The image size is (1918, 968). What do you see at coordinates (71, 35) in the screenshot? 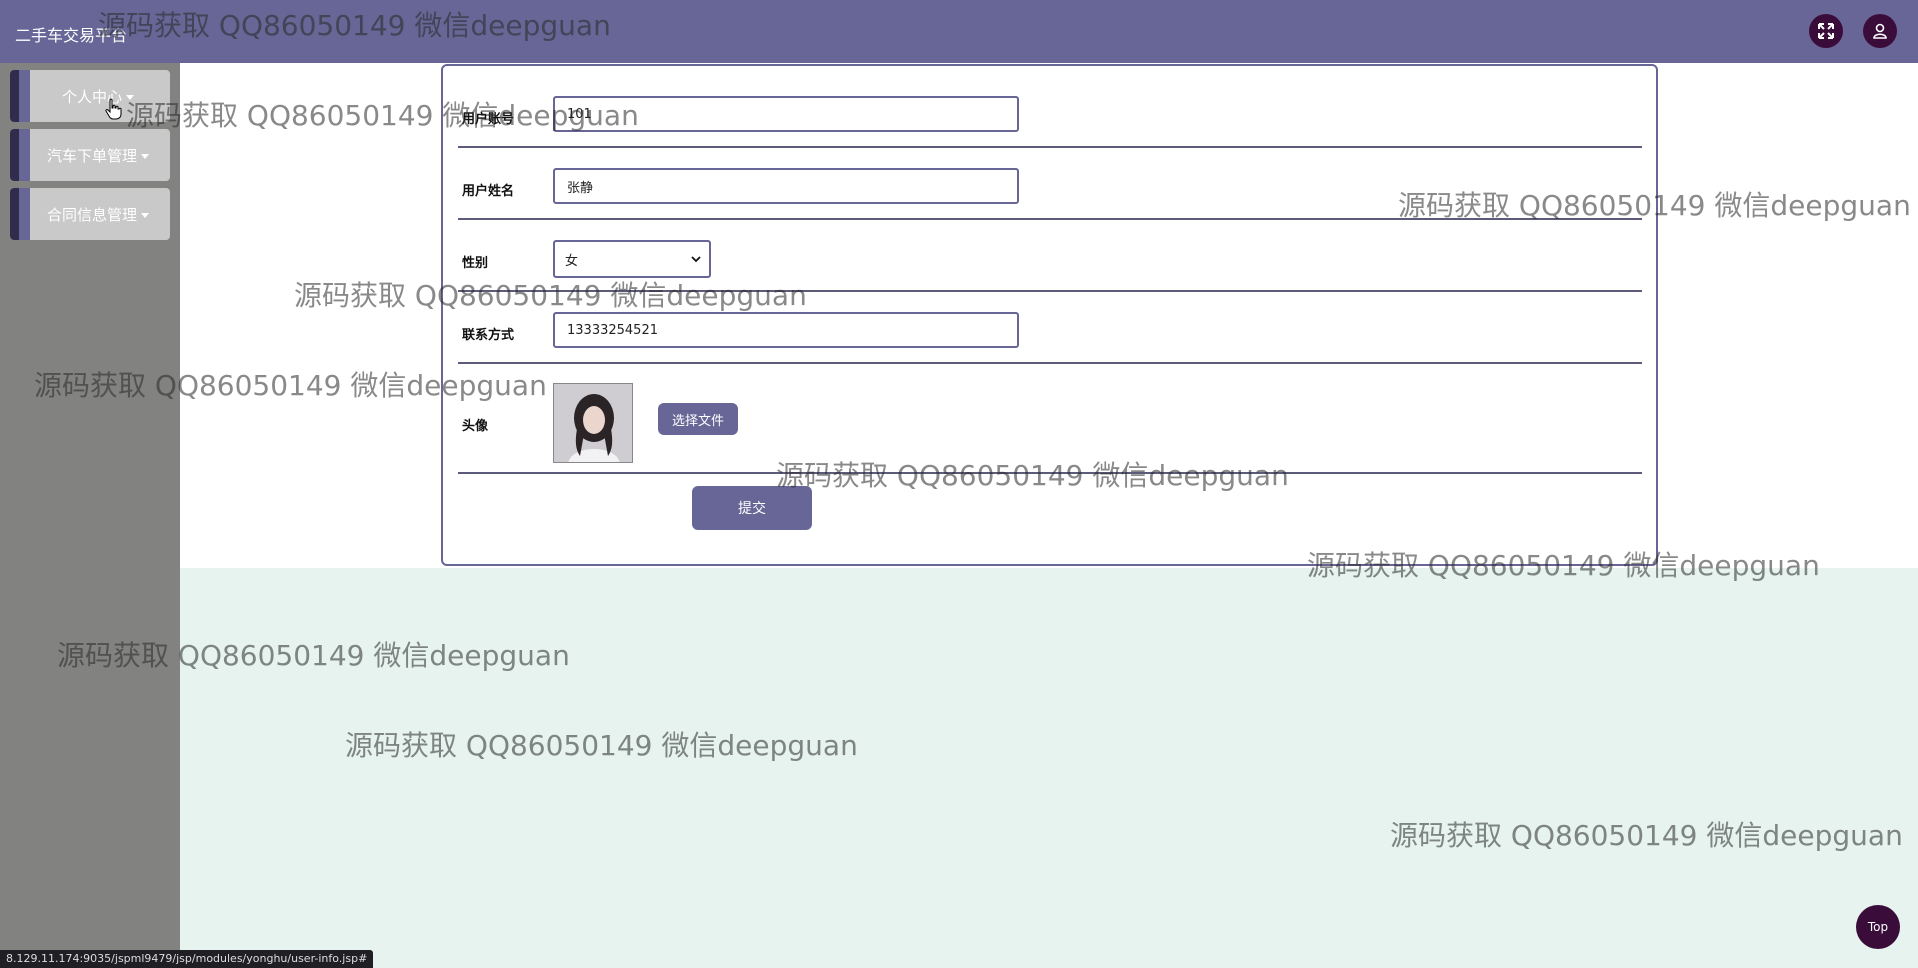
I see `site-title: 二手车交易平台` at bounding box center [71, 35].